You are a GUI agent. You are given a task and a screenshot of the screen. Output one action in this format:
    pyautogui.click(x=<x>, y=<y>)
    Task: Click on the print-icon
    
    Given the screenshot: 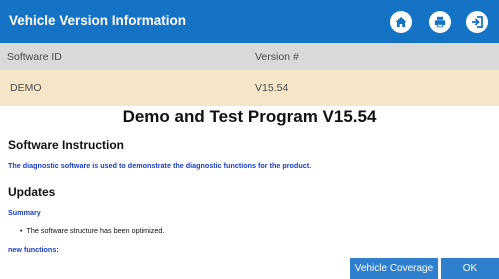 What is the action you would take?
    pyautogui.click(x=440, y=22)
    